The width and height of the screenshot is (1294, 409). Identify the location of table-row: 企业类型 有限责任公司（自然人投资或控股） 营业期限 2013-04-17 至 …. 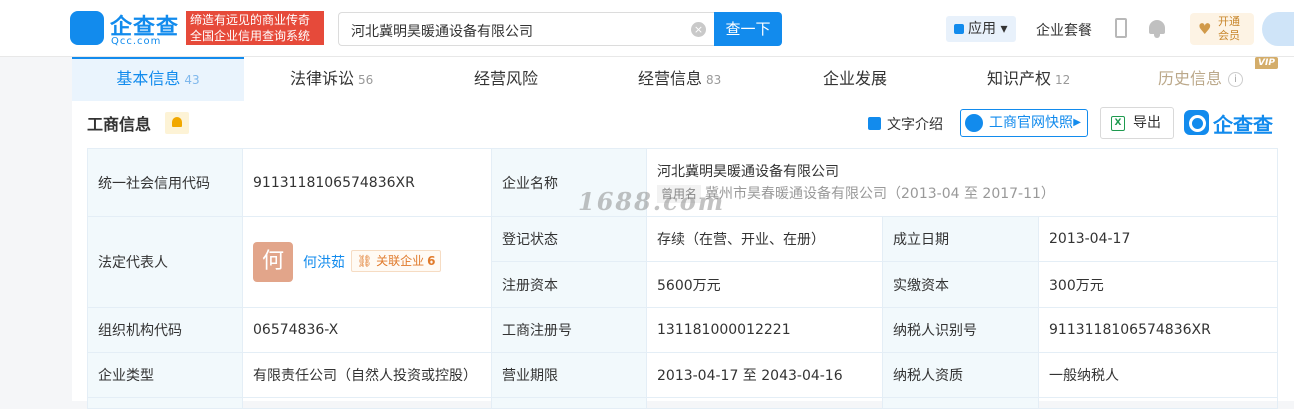
(683, 375).